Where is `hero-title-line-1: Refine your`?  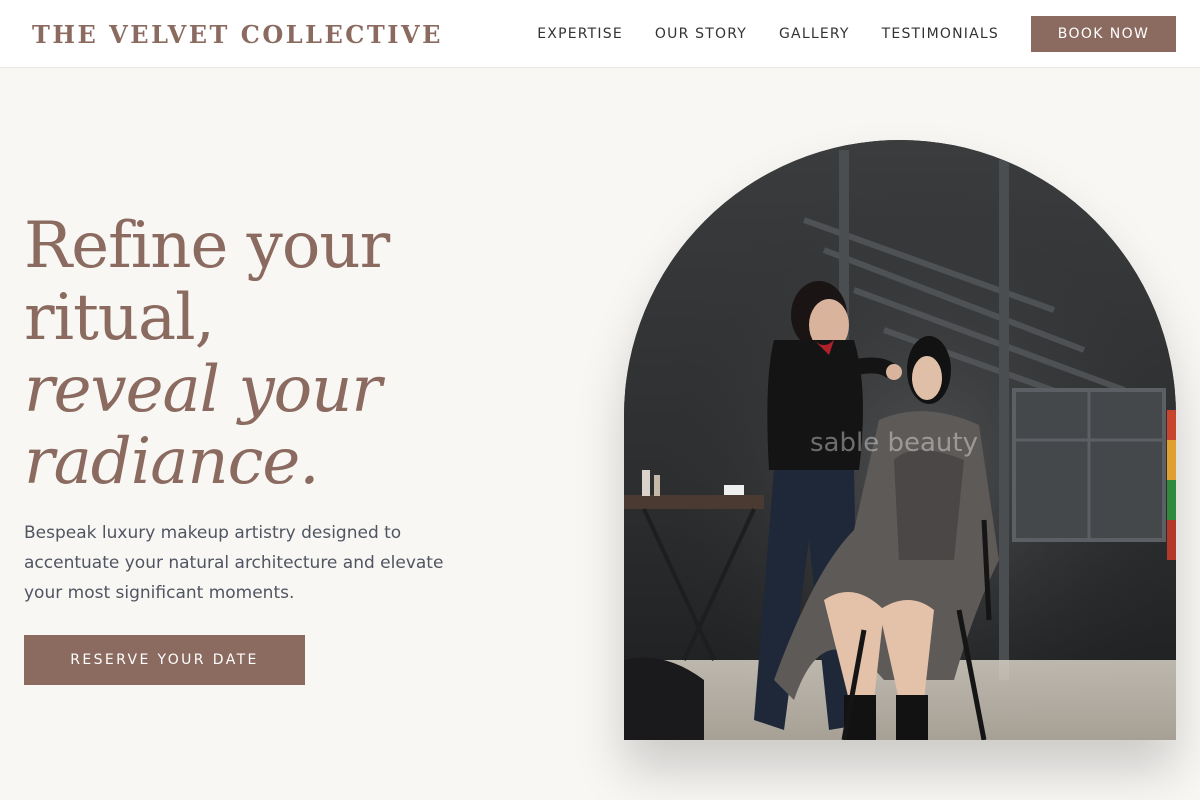
hero-title-line-1: Refine your is located at coordinates (207, 246).